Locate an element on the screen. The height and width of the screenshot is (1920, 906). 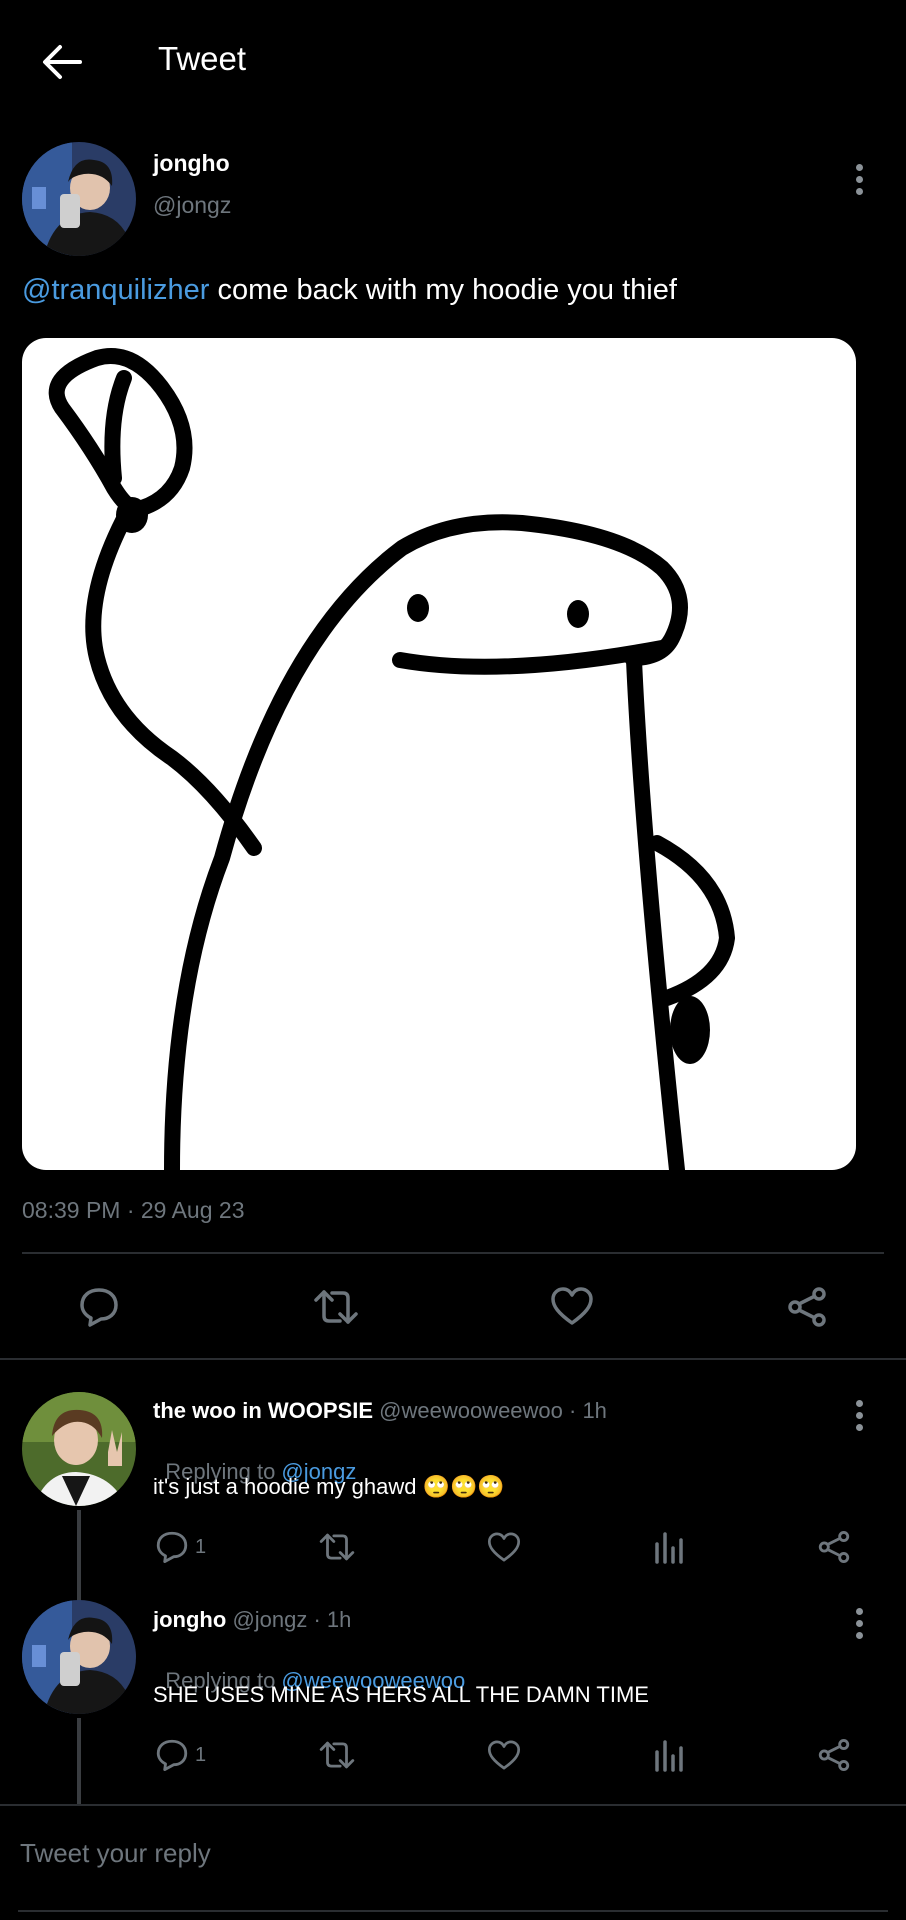
back-arrow-icon is located at coordinates (62, 62).